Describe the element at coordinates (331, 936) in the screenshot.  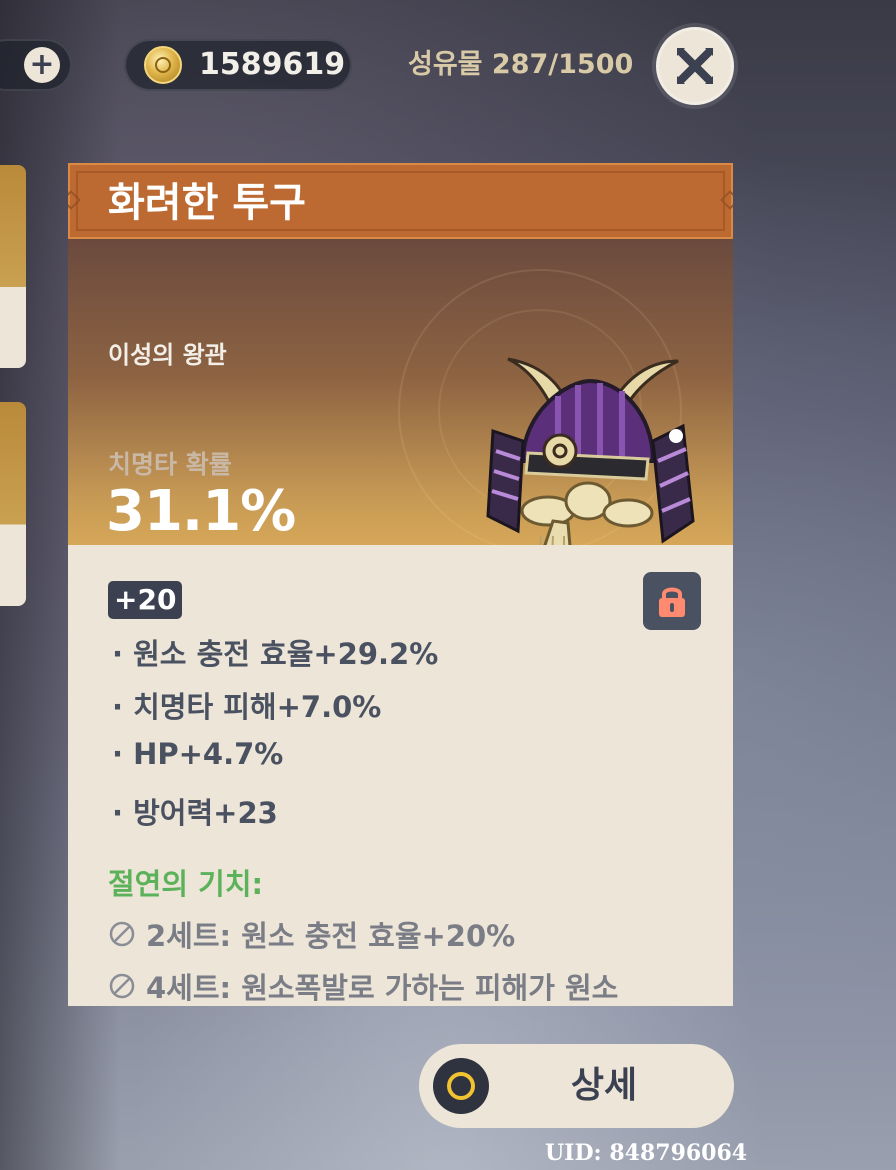
I see `set-bonus-text: 2세트: 원소 충전 효율+20%` at that location.